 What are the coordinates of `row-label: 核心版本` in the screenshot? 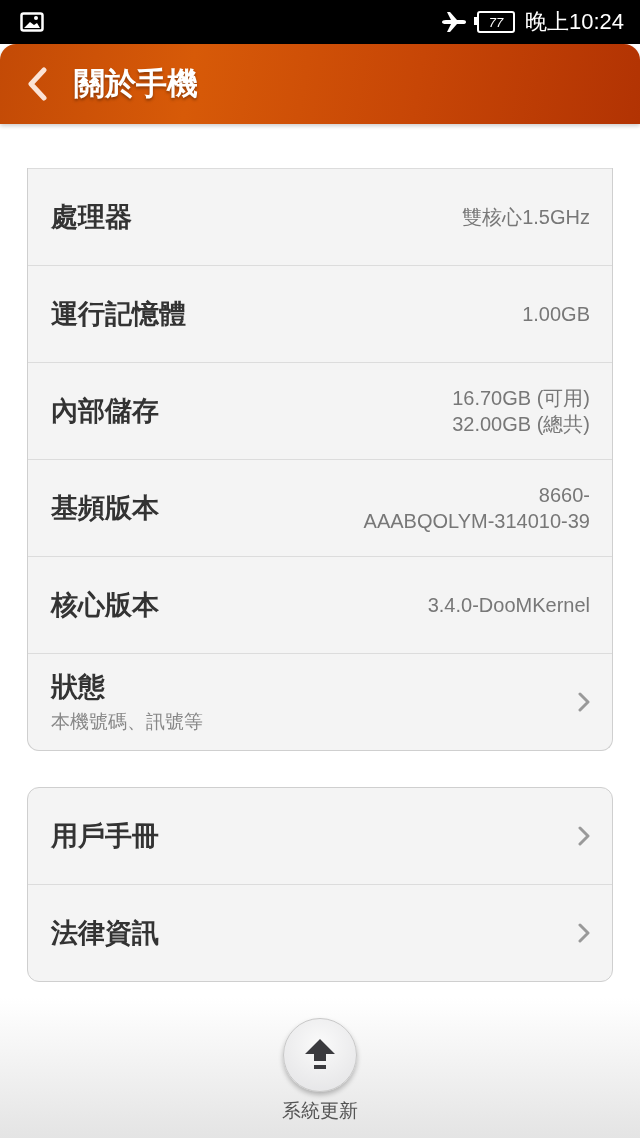 It's located at (105, 605).